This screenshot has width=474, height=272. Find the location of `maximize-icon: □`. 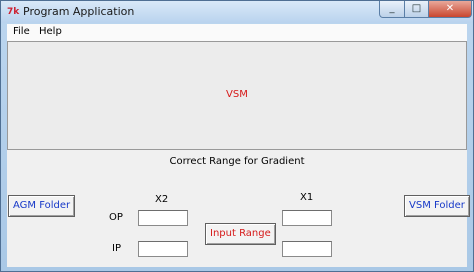

maximize-icon: □ is located at coordinates (416, 8).